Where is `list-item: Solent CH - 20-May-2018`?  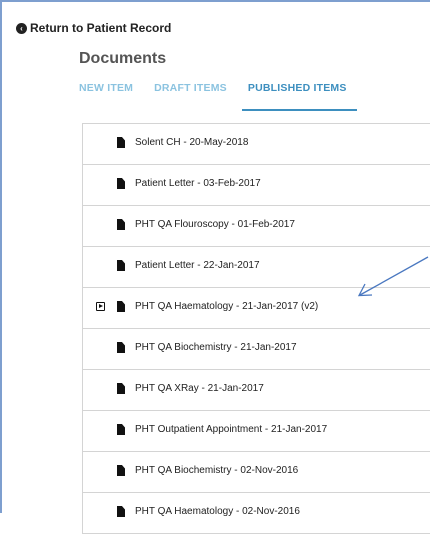
list-item: Solent CH - 20-May-2018 is located at coordinates (256, 144).